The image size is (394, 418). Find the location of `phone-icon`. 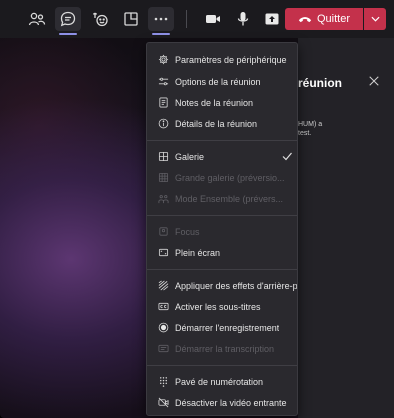

phone-icon is located at coordinates (305, 19).